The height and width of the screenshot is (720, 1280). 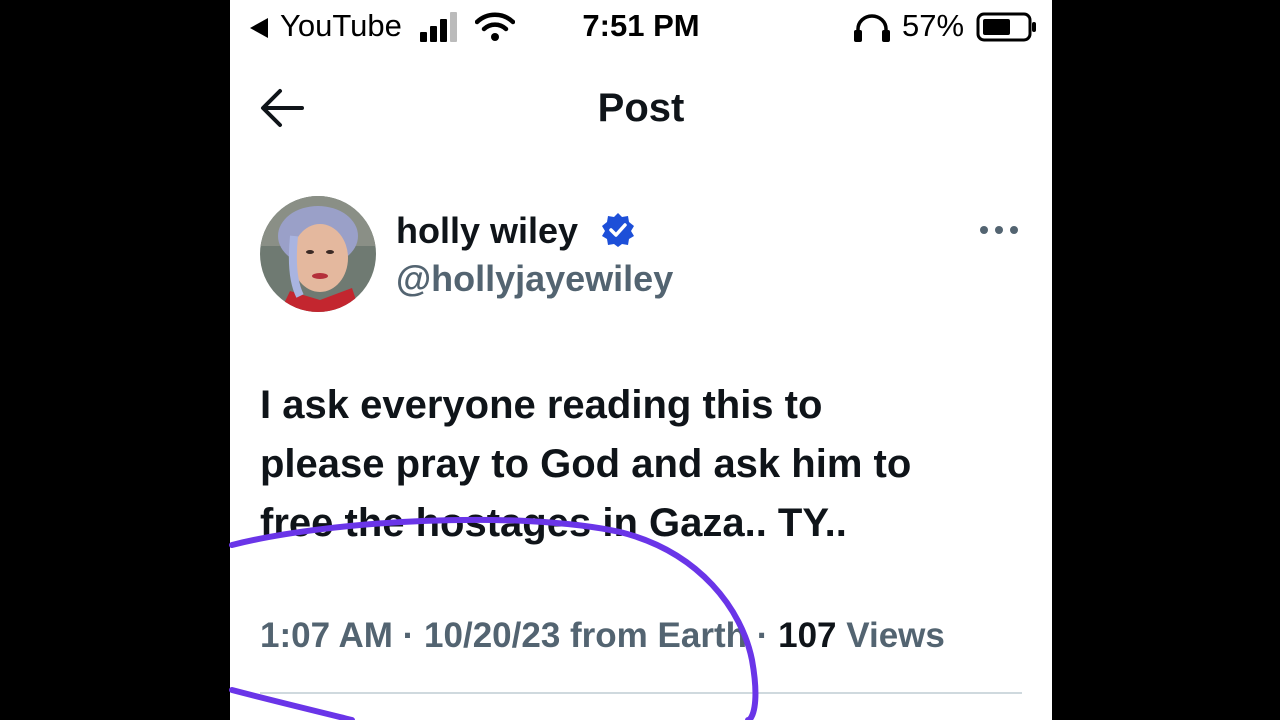 What do you see at coordinates (807, 635) in the screenshot?
I see `views-count: 107` at bounding box center [807, 635].